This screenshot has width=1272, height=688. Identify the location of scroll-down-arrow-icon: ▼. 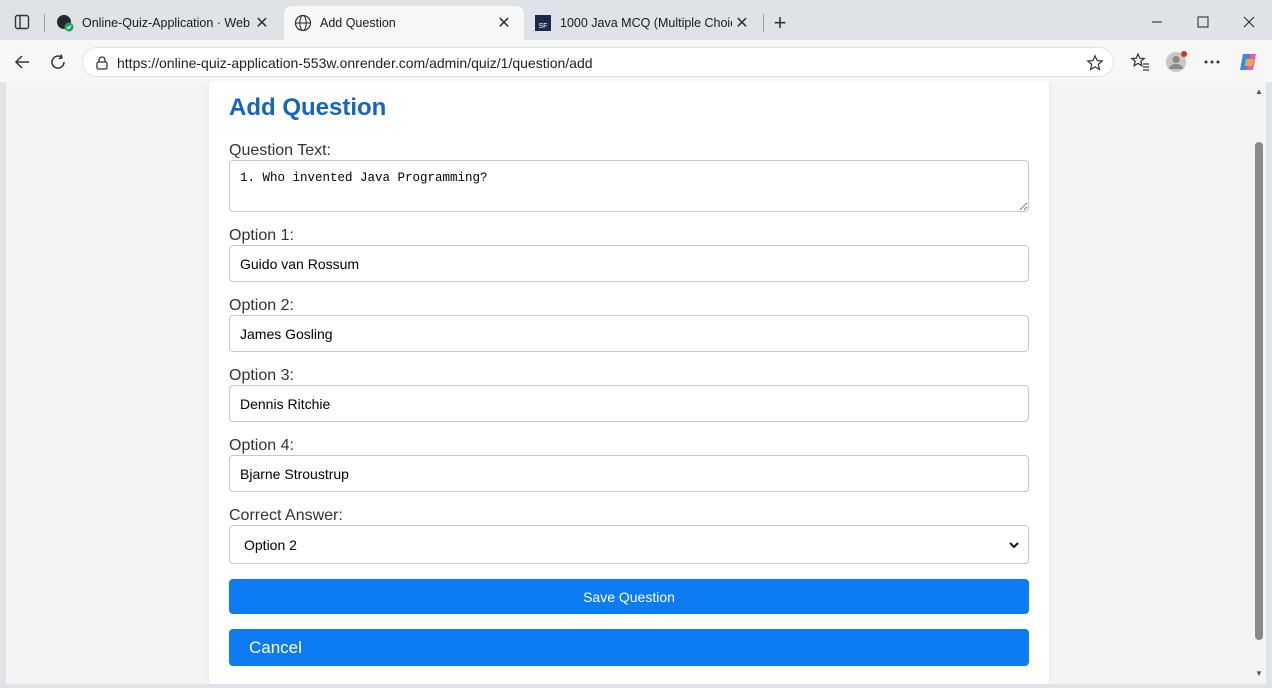
(1259, 674).